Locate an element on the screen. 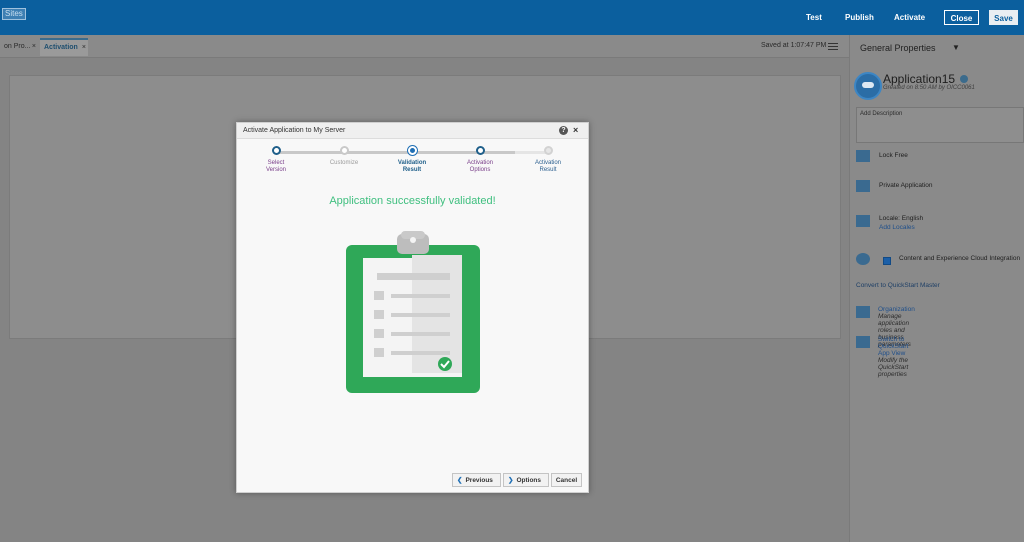 The height and width of the screenshot is (542, 1024). user-icon is located at coordinates (863, 186).